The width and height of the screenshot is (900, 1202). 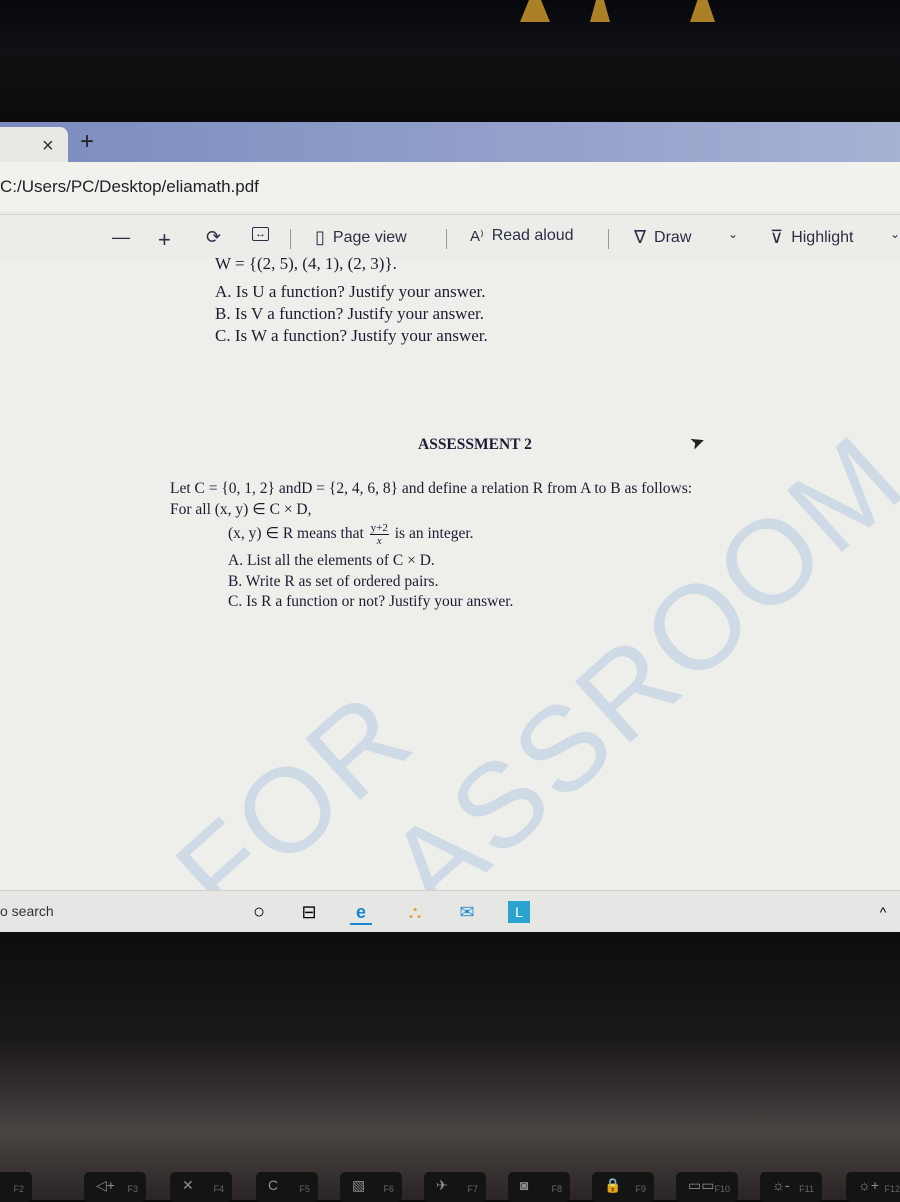 What do you see at coordinates (287, 1187) in the screenshot?
I see `key-f5: C F5` at bounding box center [287, 1187].